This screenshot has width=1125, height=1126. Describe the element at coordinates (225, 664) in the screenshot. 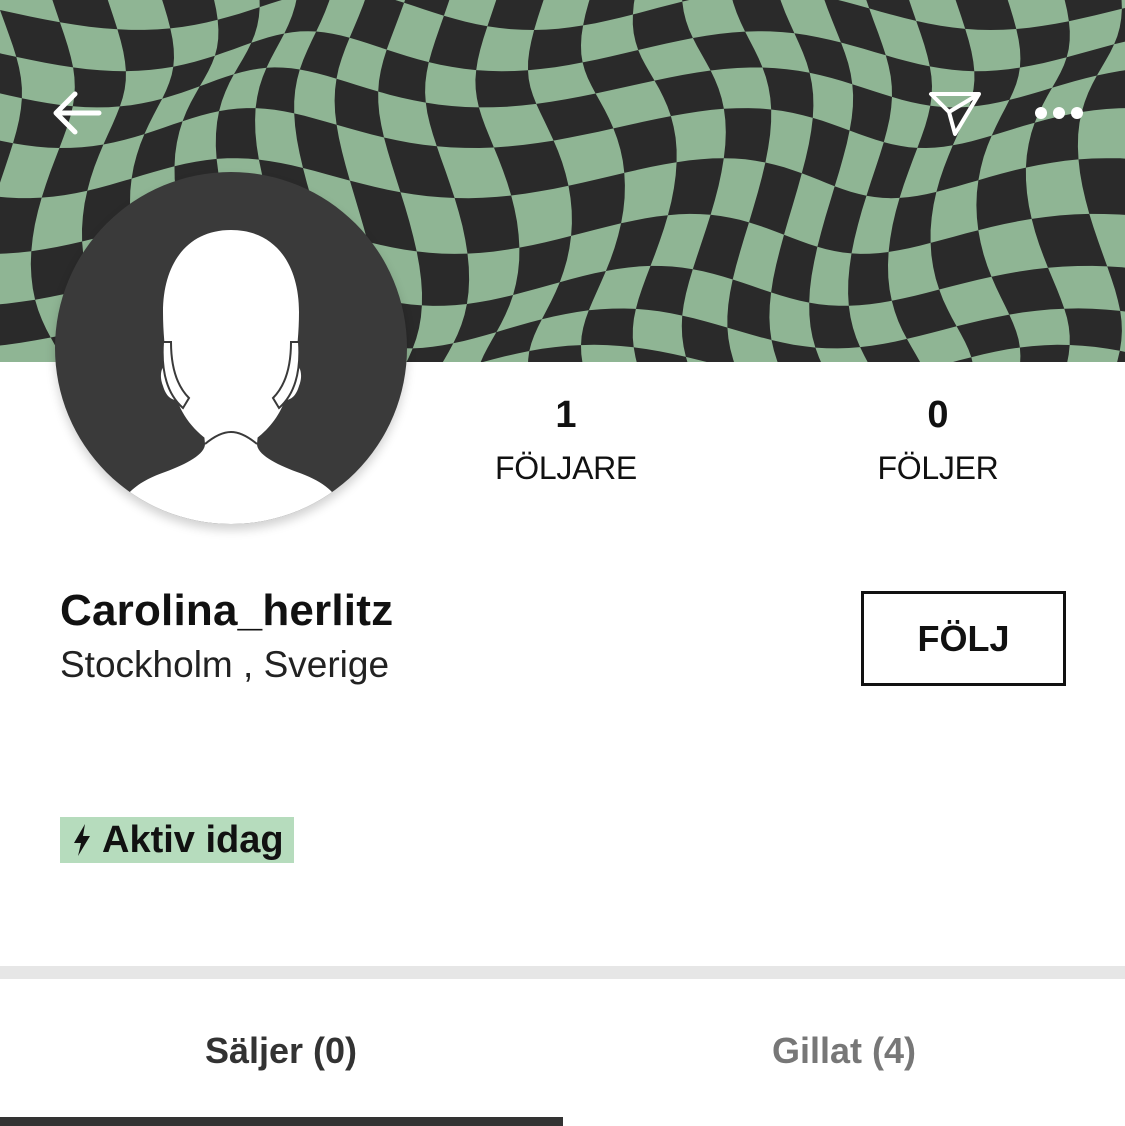

I see `location: Stockholm , Sverige` at that location.